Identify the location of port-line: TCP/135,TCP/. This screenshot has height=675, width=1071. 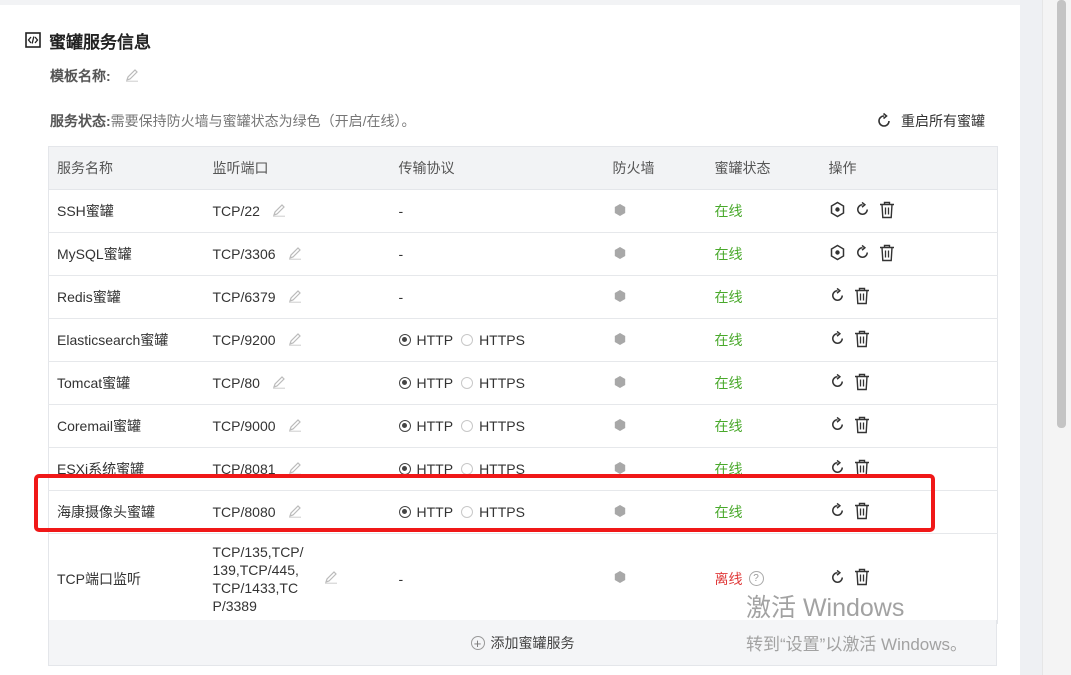
(258, 551).